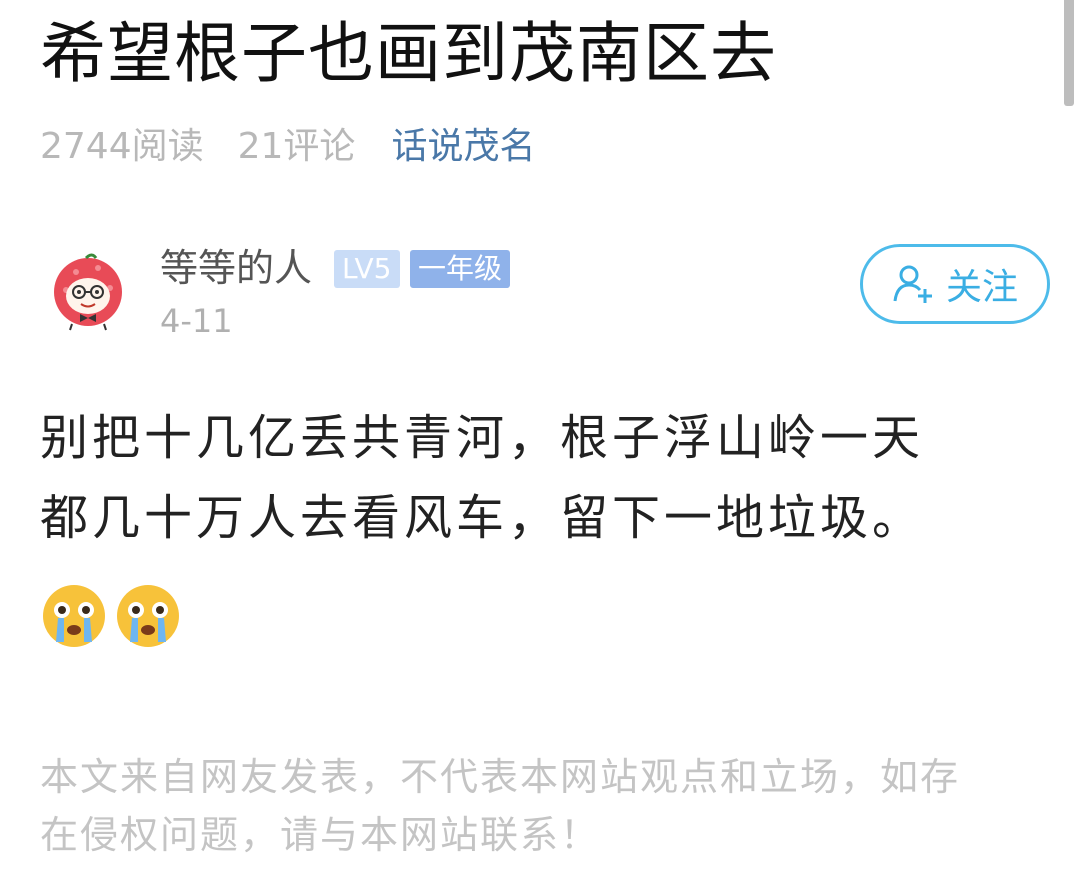 The height and width of the screenshot is (879, 1080). I want to click on author-row: 等等的人 LV5 一年级 4-11 关注, so click(545, 291).